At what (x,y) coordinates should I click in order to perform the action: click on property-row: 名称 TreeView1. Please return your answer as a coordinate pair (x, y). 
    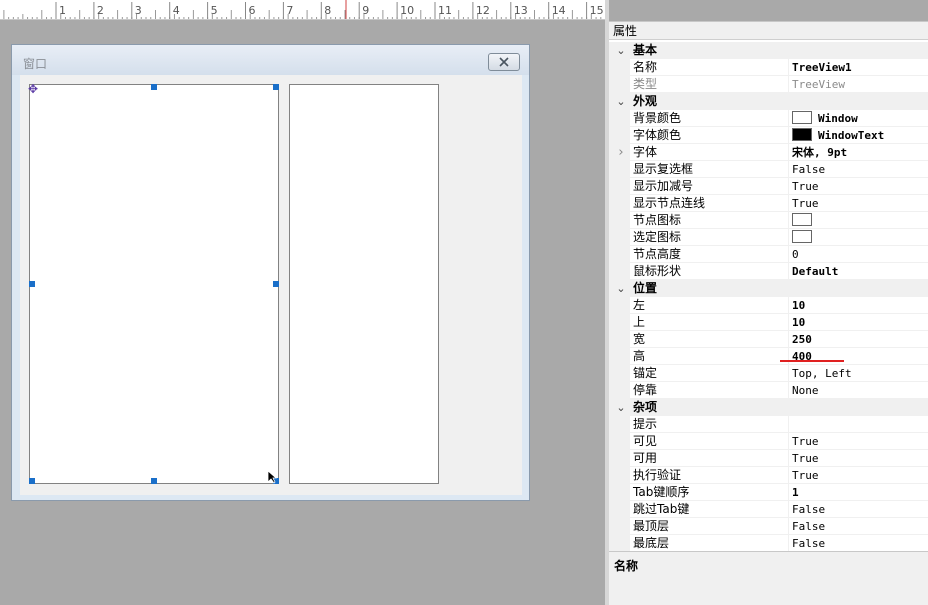
    Looking at the image, I should click on (768, 67).